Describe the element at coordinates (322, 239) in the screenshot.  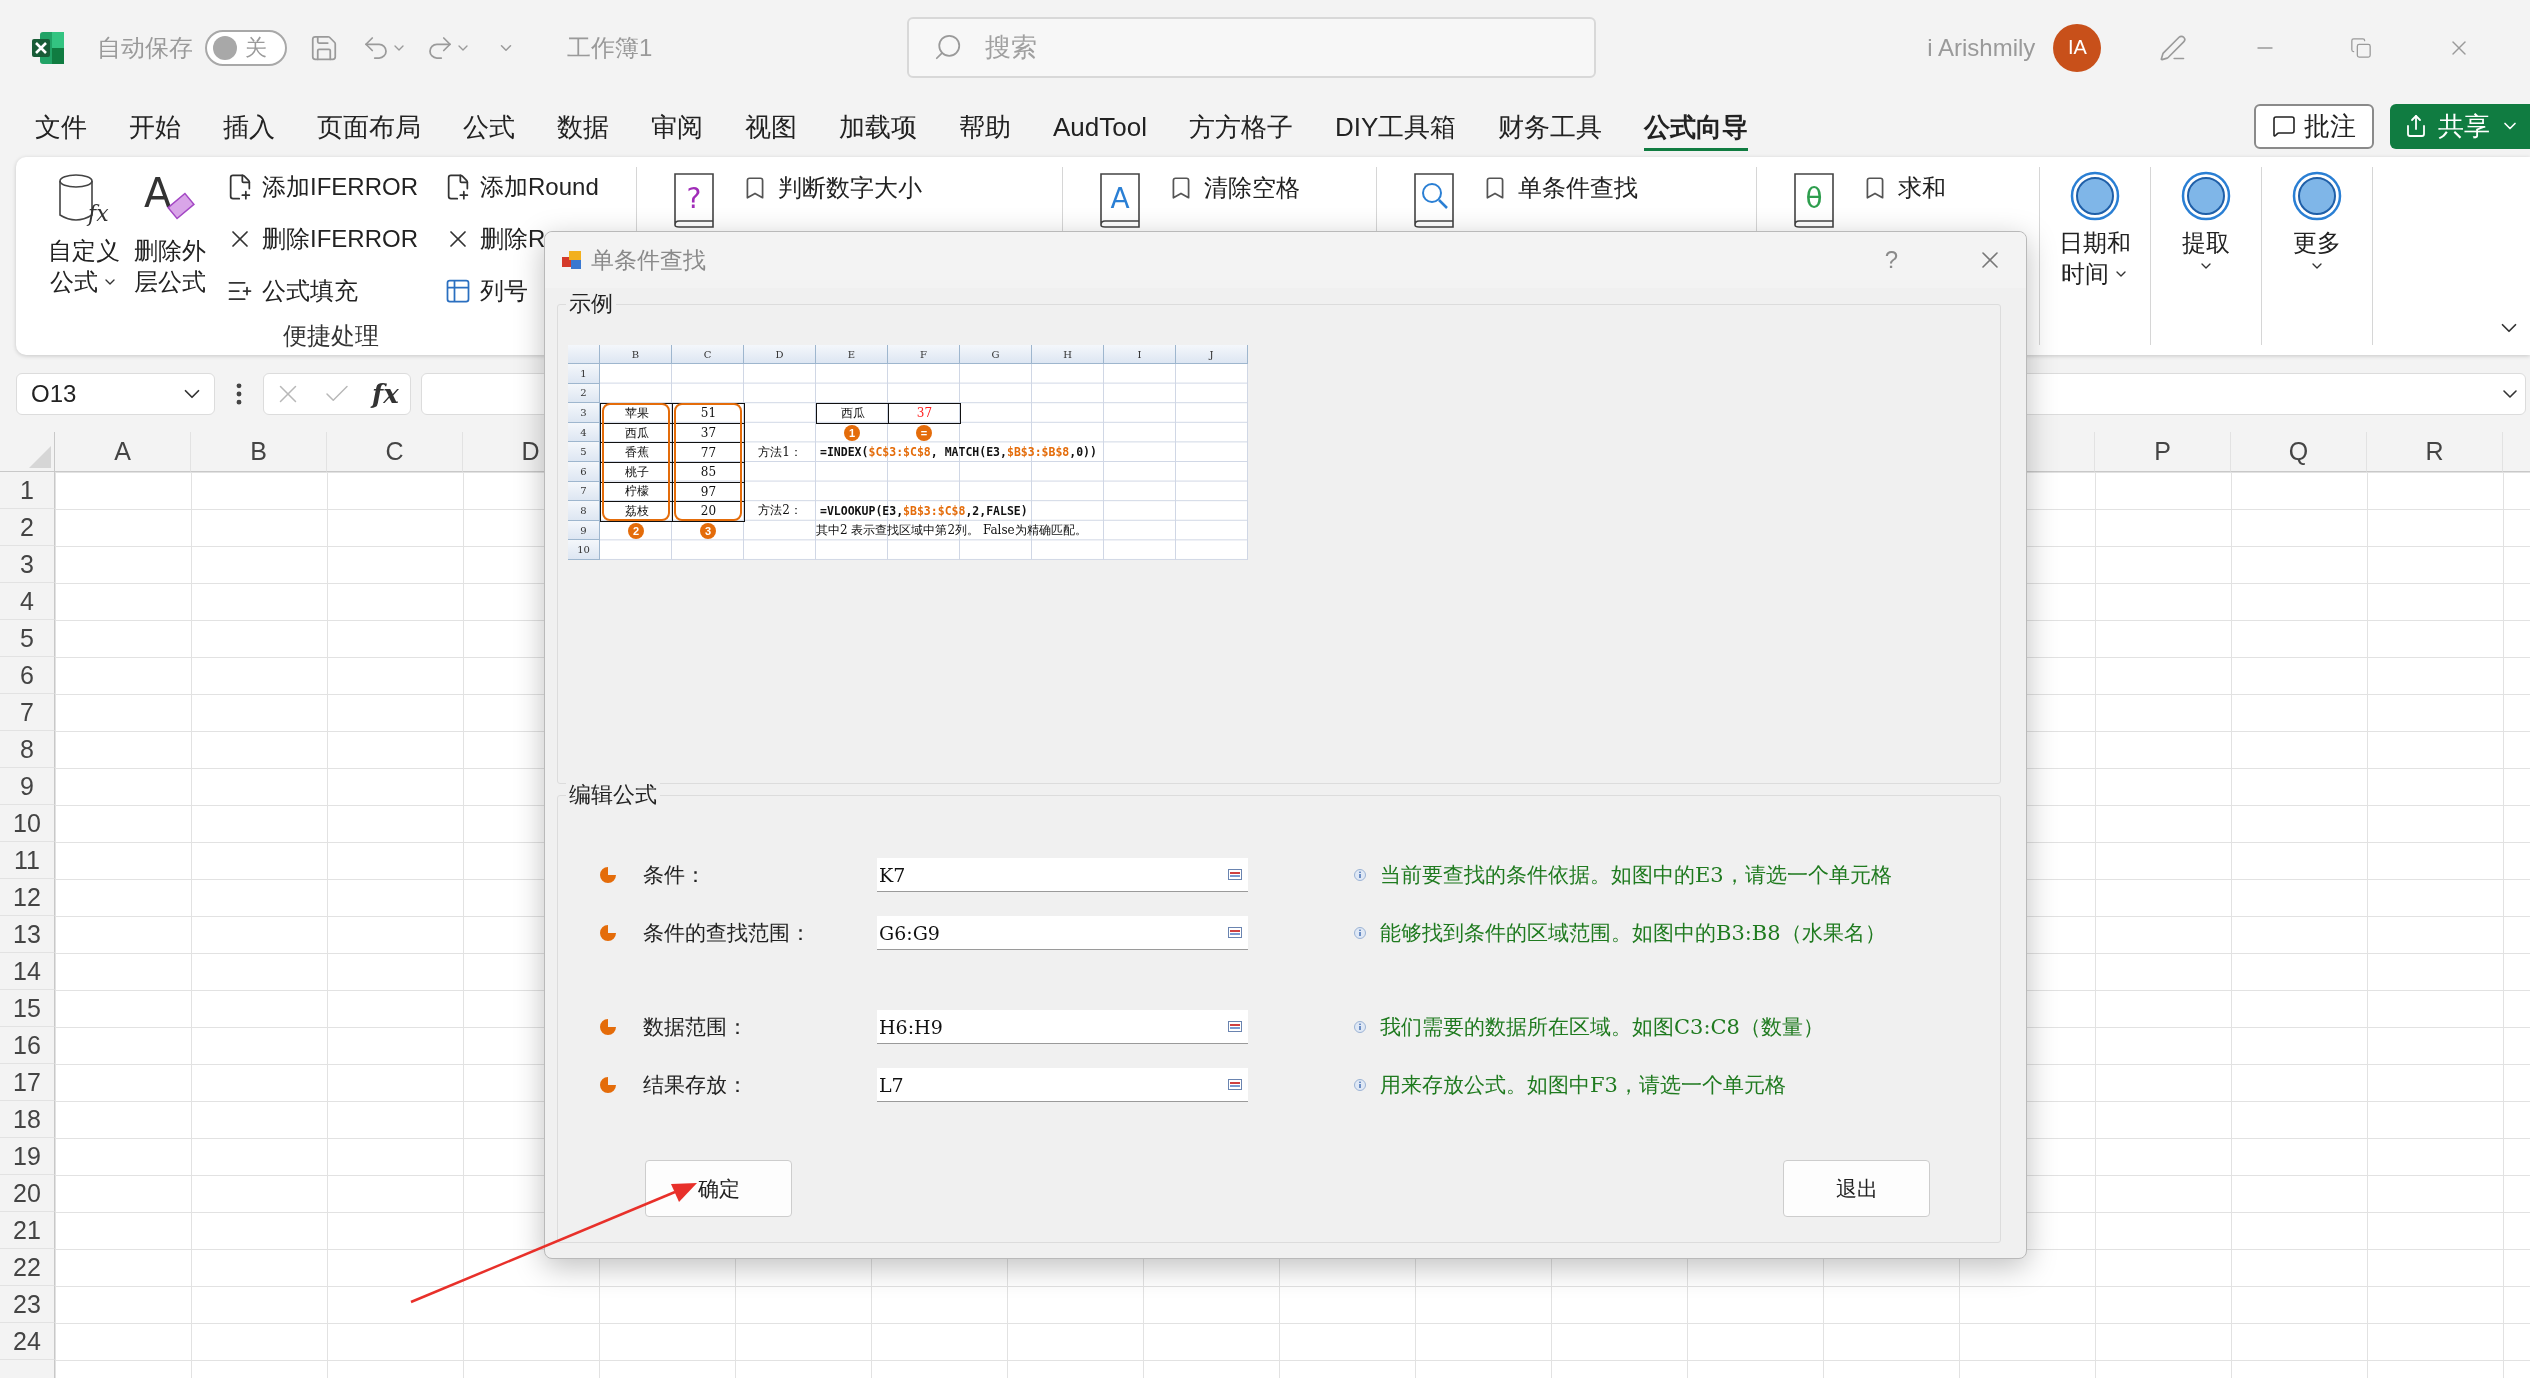
I see `ribbon-button: 删除IFERROR` at that location.